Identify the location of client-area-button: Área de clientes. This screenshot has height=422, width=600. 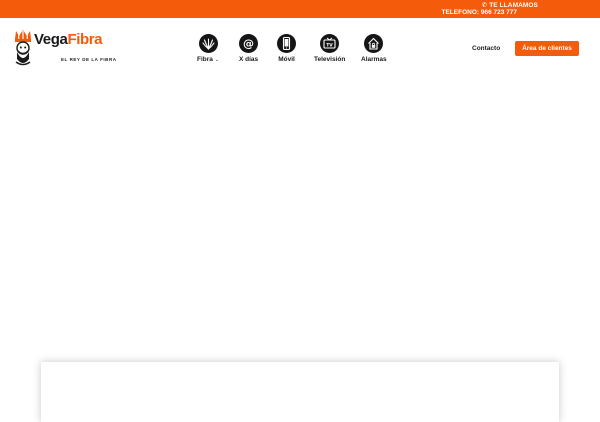
(547, 48).